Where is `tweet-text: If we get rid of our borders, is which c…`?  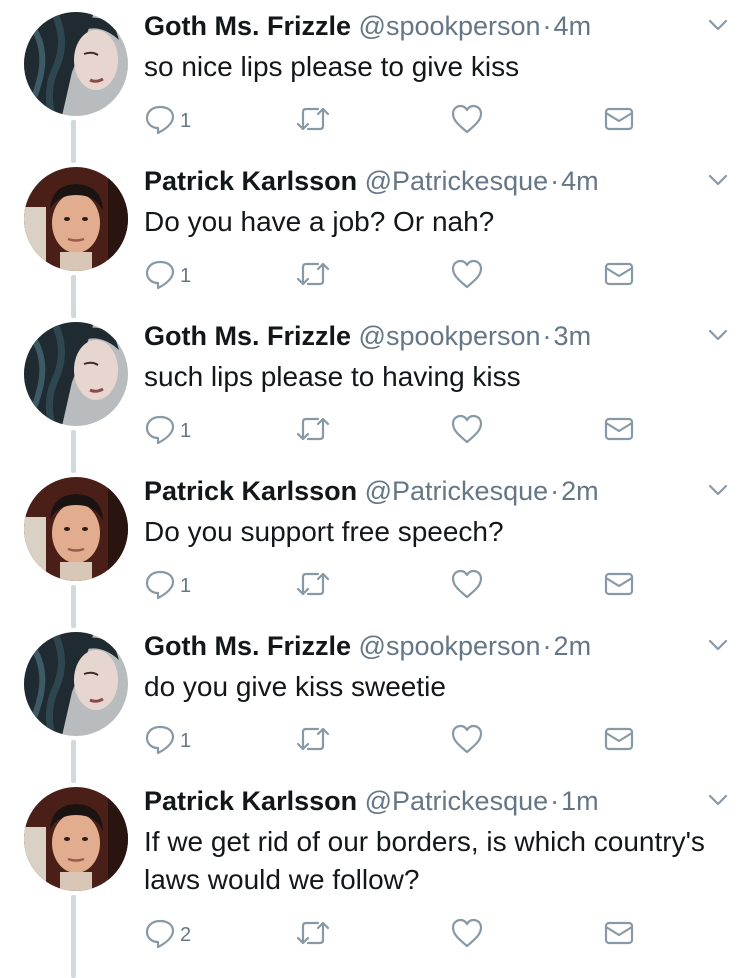 tweet-text: If we get rid of our borders, is which c… is located at coordinates (424, 860).